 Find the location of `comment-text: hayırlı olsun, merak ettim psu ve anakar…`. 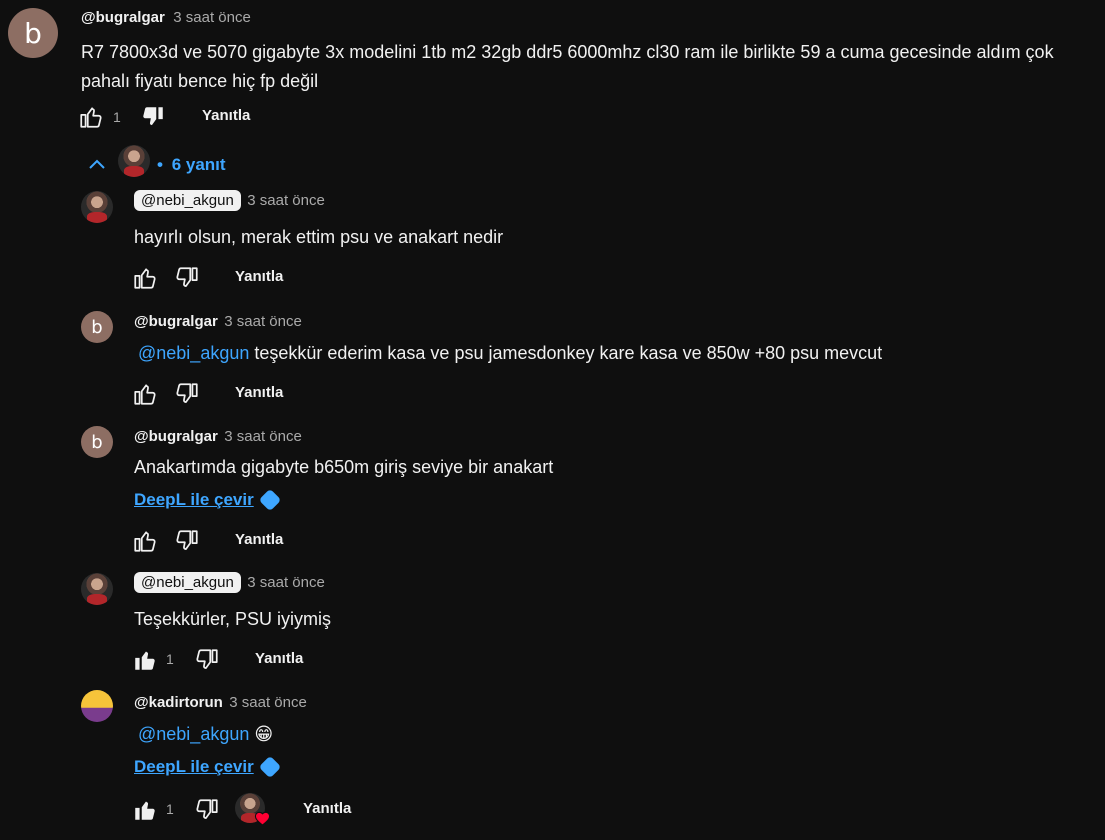

comment-text: hayırlı olsun, merak ettim psu ve anakar… is located at coordinates (319, 237).